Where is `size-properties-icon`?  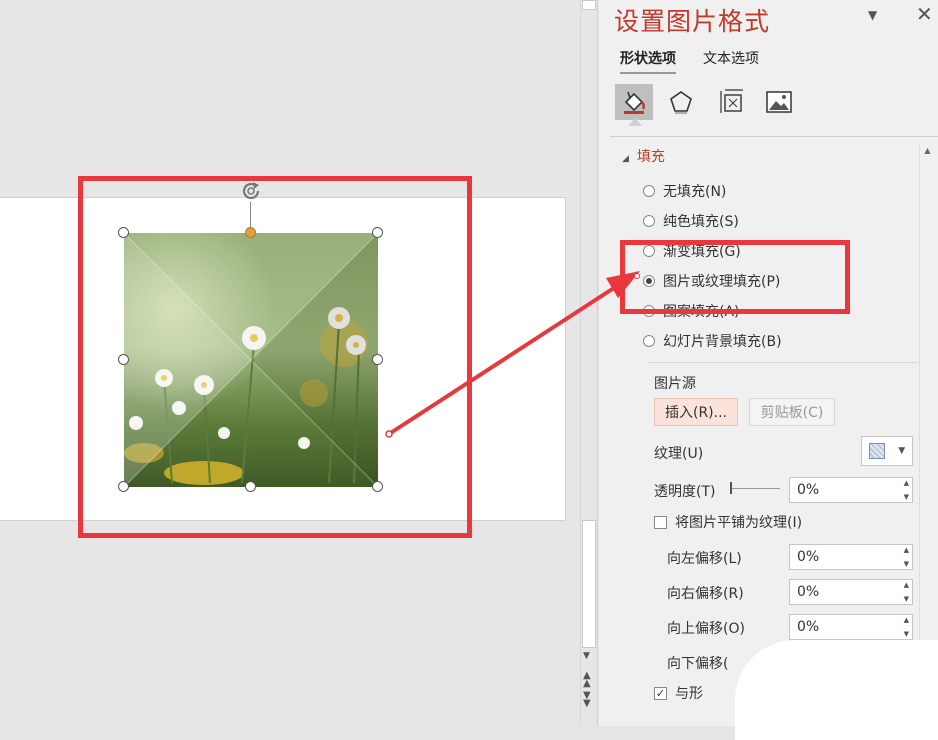 size-properties-icon is located at coordinates (732, 102).